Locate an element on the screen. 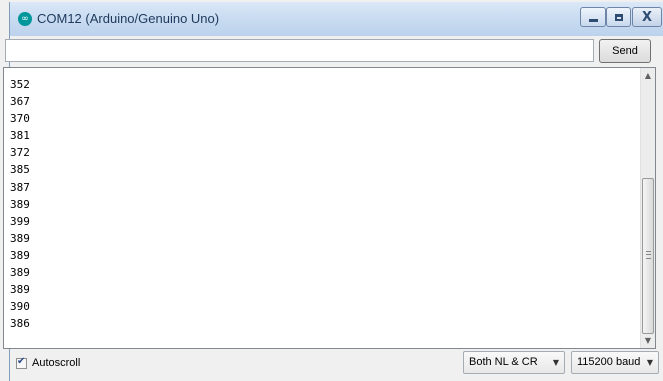 This screenshot has height=381, width=663. arduino-logo-icon: ∞ is located at coordinates (25, 19).